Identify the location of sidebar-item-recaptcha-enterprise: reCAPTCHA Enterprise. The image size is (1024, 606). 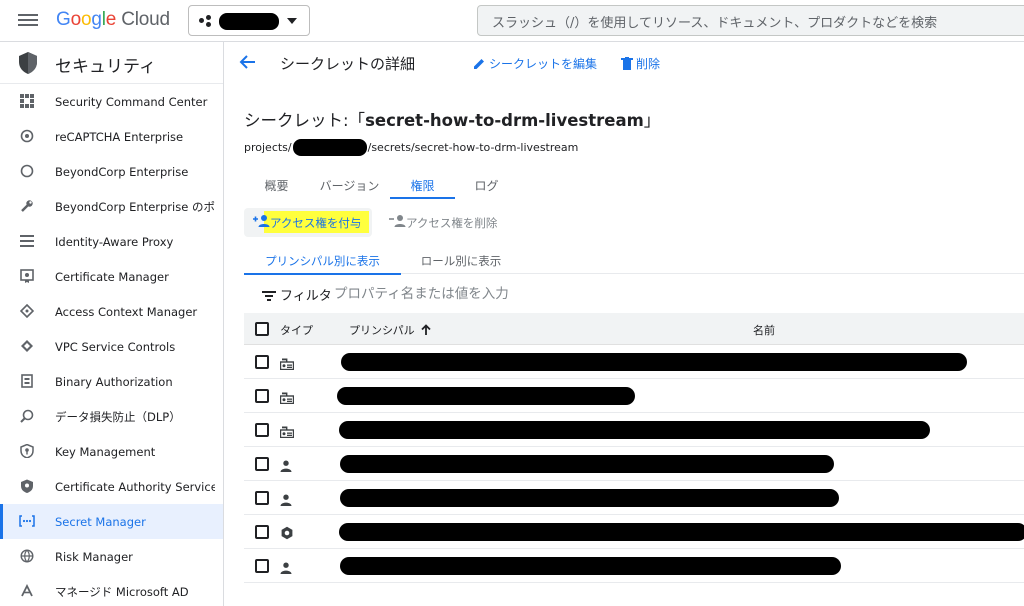
(111, 136).